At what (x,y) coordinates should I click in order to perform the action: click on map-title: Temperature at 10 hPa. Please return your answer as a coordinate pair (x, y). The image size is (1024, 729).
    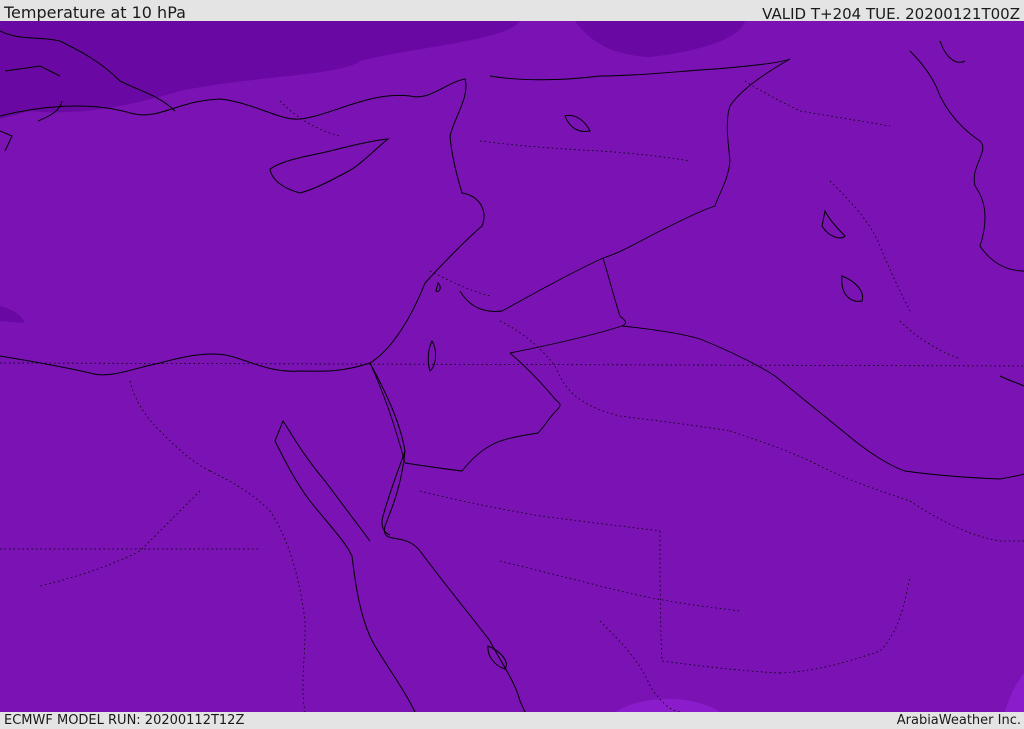
    Looking at the image, I should click on (95, 12).